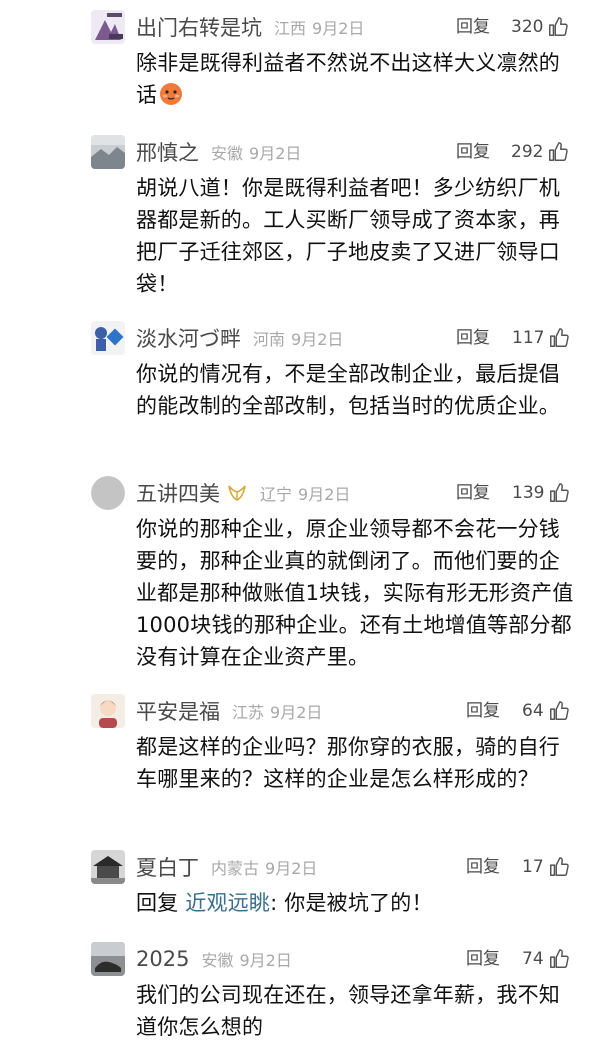 This screenshot has height=1052, width=600. What do you see at coordinates (178, 711) in the screenshot?
I see `username: 平安是福` at bounding box center [178, 711].